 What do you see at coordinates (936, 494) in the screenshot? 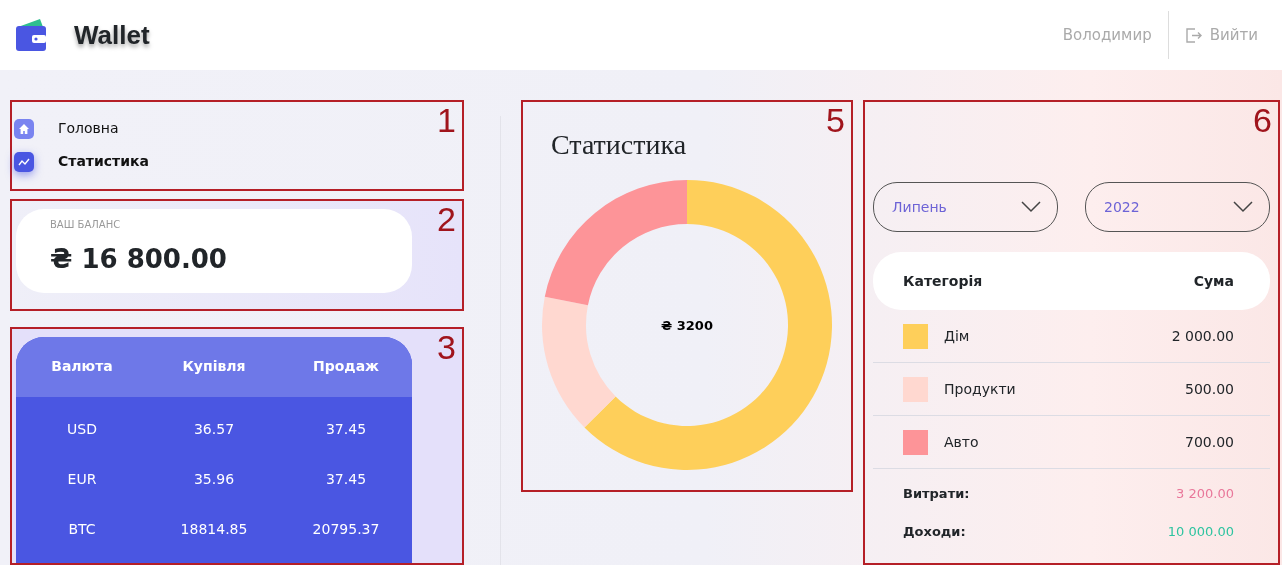
I see `total-label: Витрати:` at bounding box center [936, 494].